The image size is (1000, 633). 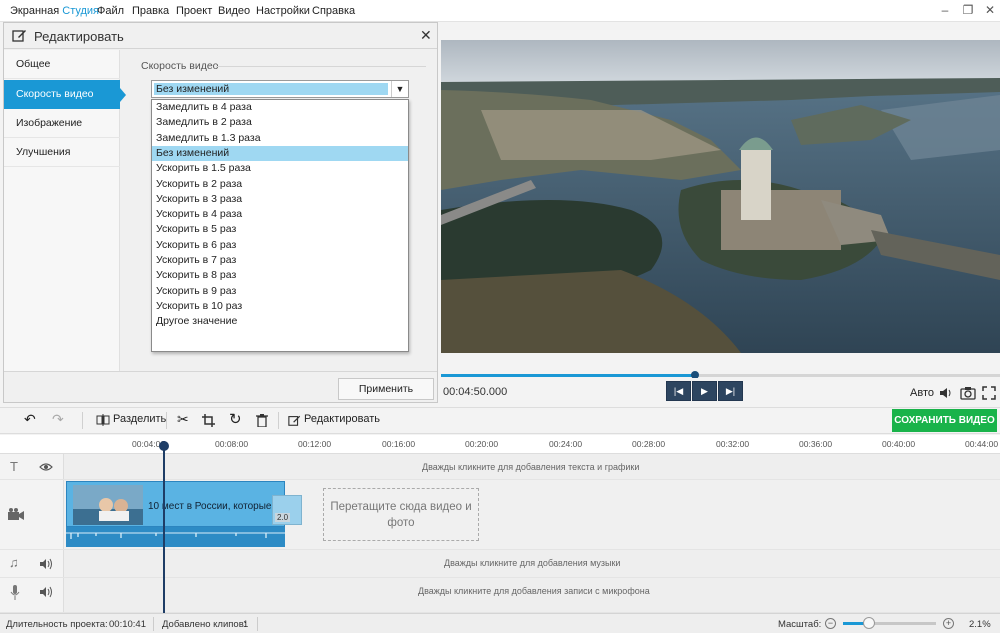 What do you see at coordinates (280, 229) in the screenshot?
I see `option-fast-5x: Ускорить в 5 раз` at bounding box center [280, 229].